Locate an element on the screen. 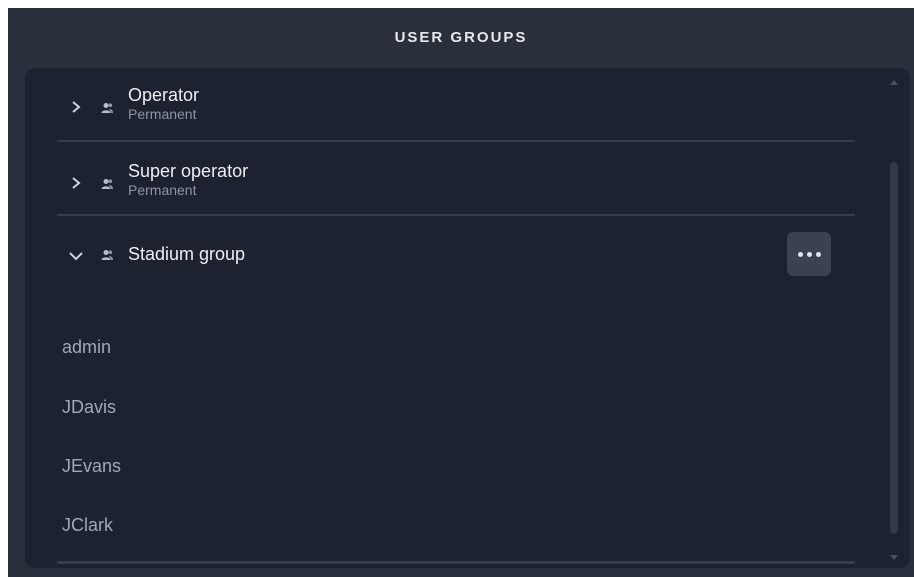 The image size is (914, 577). page-title: USER GROUPS is located at coordinates (461, 37).